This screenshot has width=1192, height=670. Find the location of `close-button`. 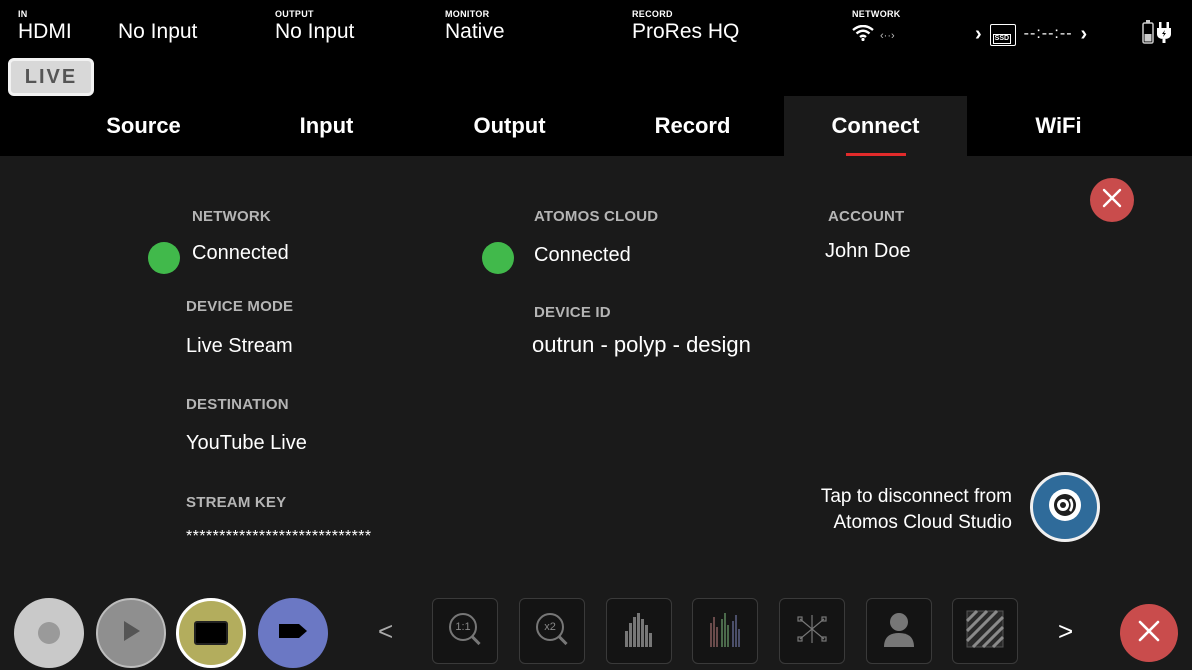

close-button is located at coordinates (1112, 200).